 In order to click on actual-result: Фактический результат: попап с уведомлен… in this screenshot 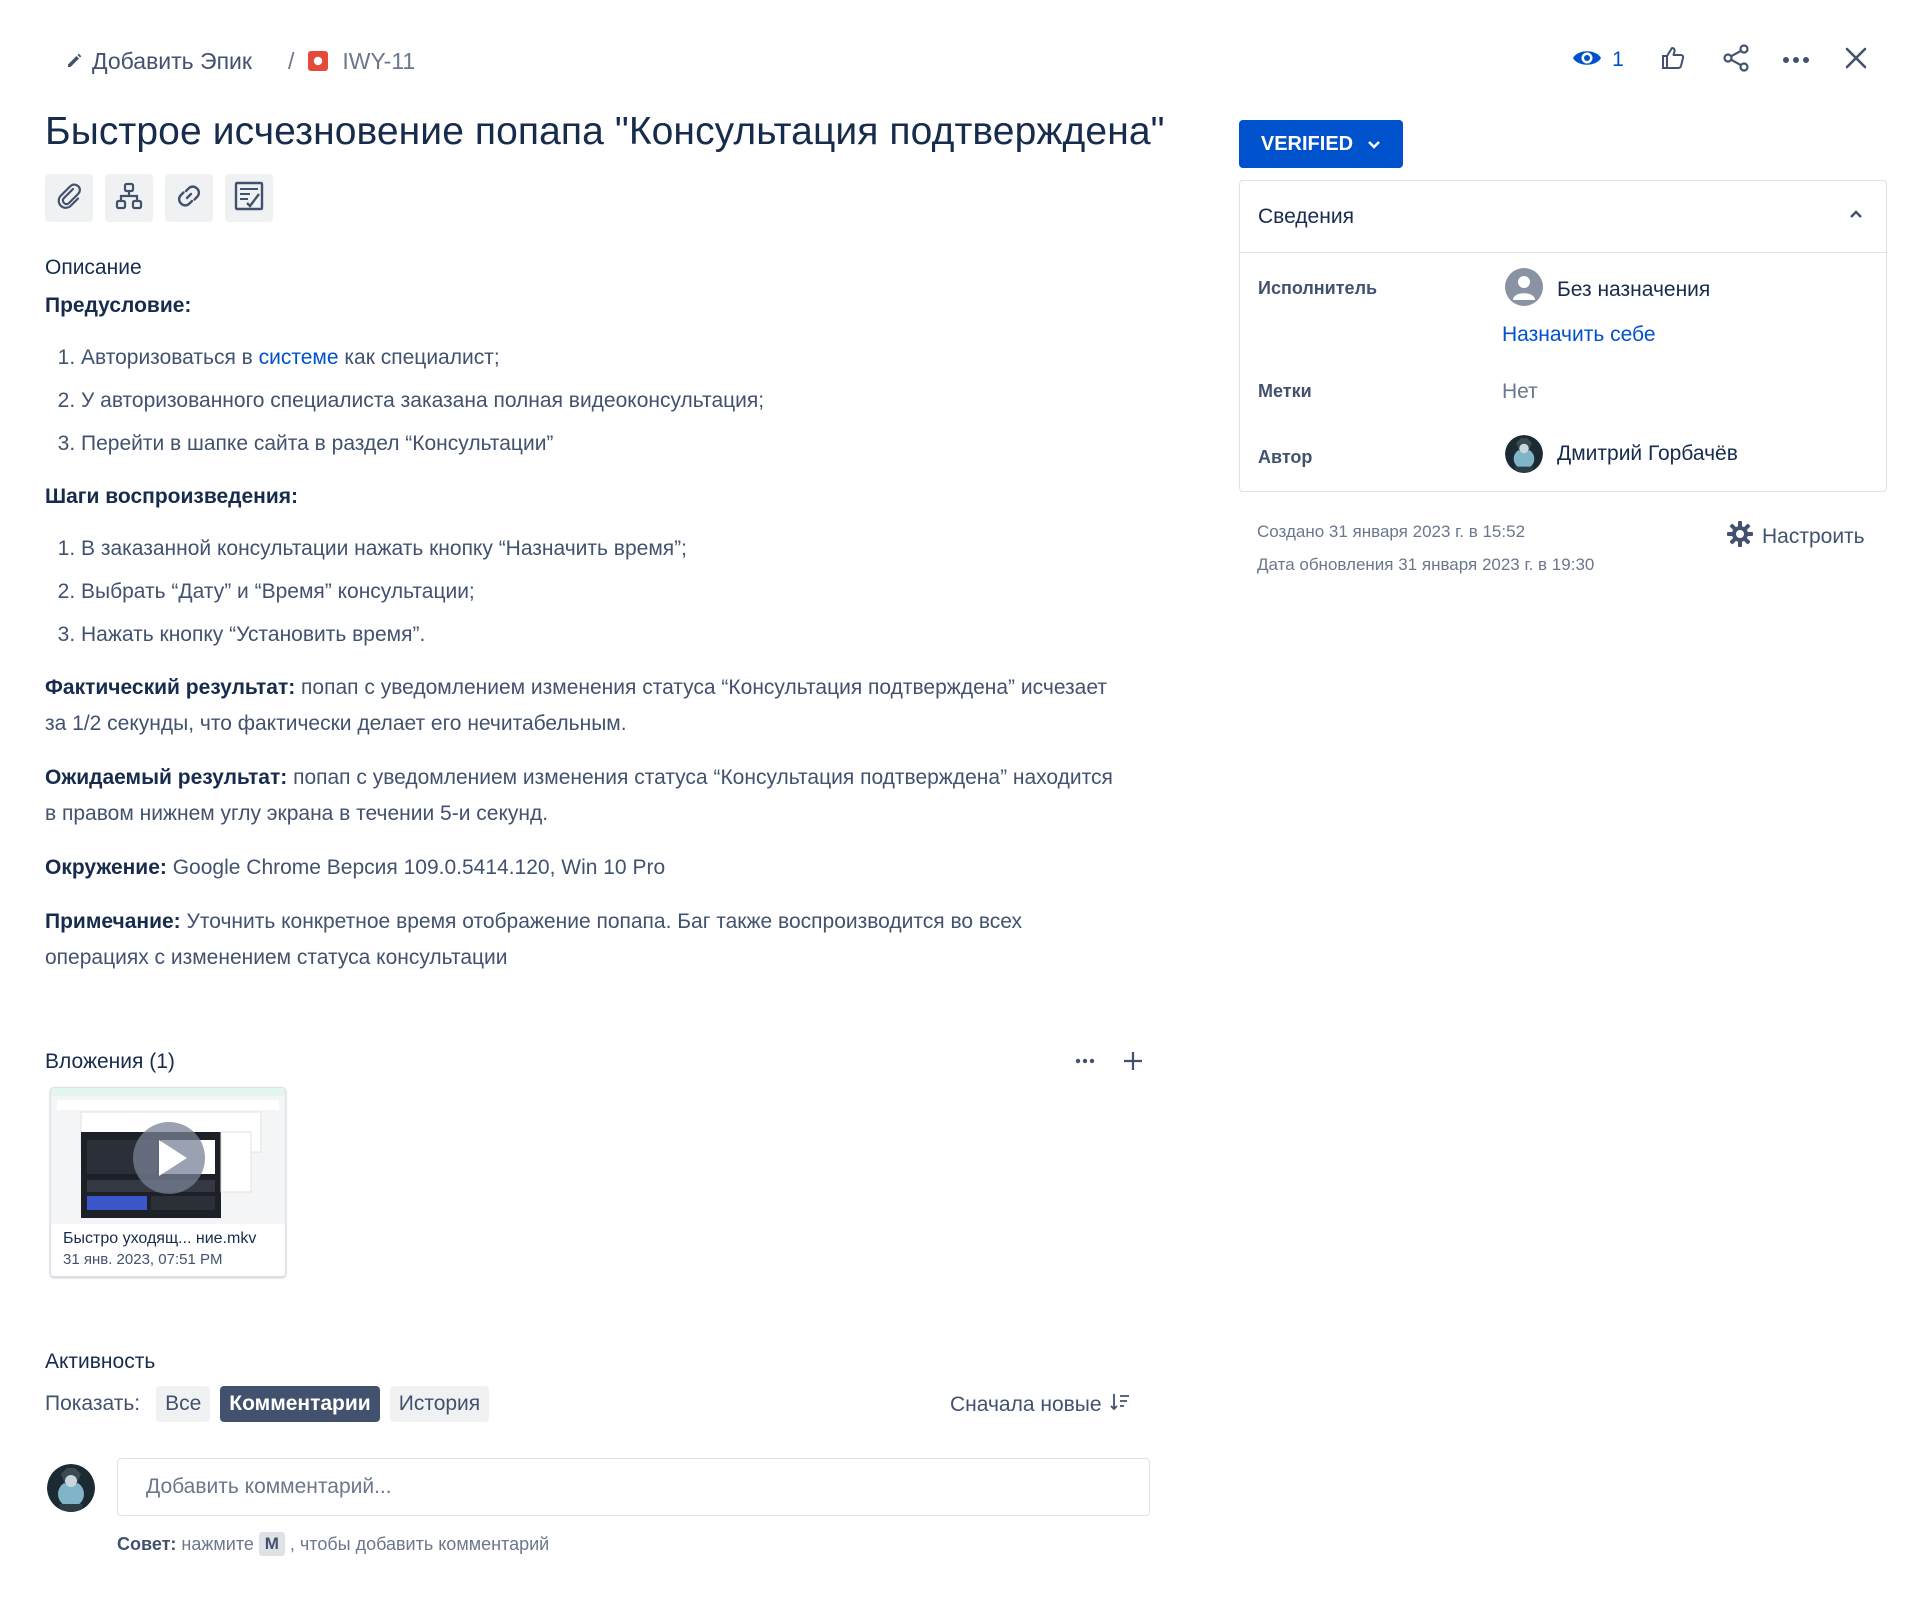, I will do `click(576, 705)`.